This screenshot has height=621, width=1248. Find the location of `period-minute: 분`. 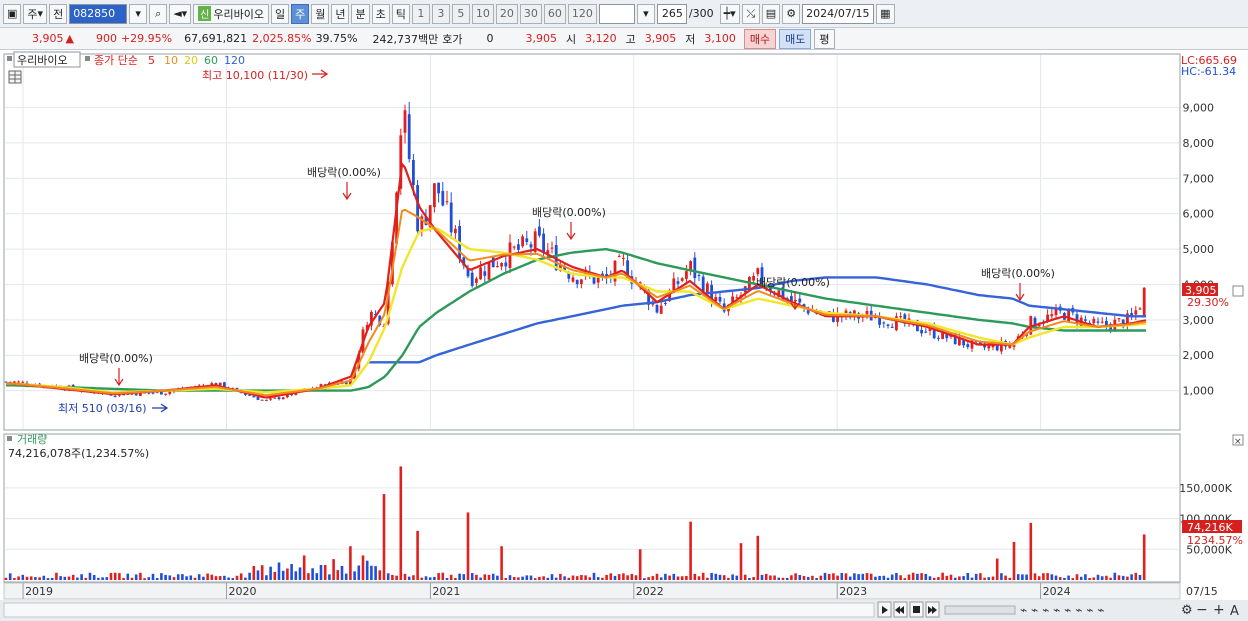

period-minute: 분 is located at coordinates (360, 13).